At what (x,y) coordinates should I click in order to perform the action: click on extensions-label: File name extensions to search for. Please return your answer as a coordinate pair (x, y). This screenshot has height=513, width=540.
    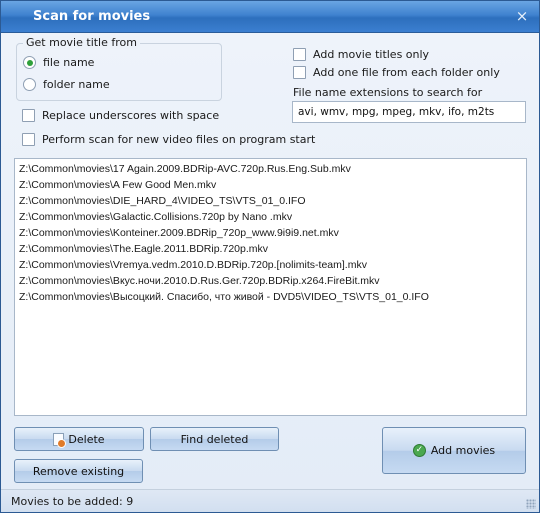
    Looking at the image, I should click on (388, 92).